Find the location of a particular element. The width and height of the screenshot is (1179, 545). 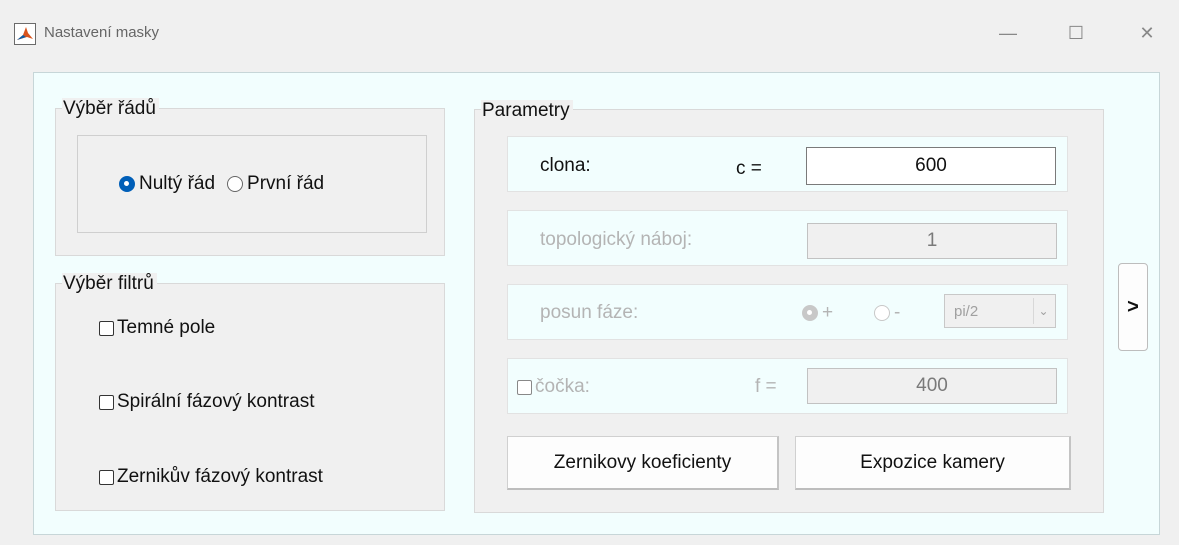

minimize-button: — is located at coordinates (1008, 33).